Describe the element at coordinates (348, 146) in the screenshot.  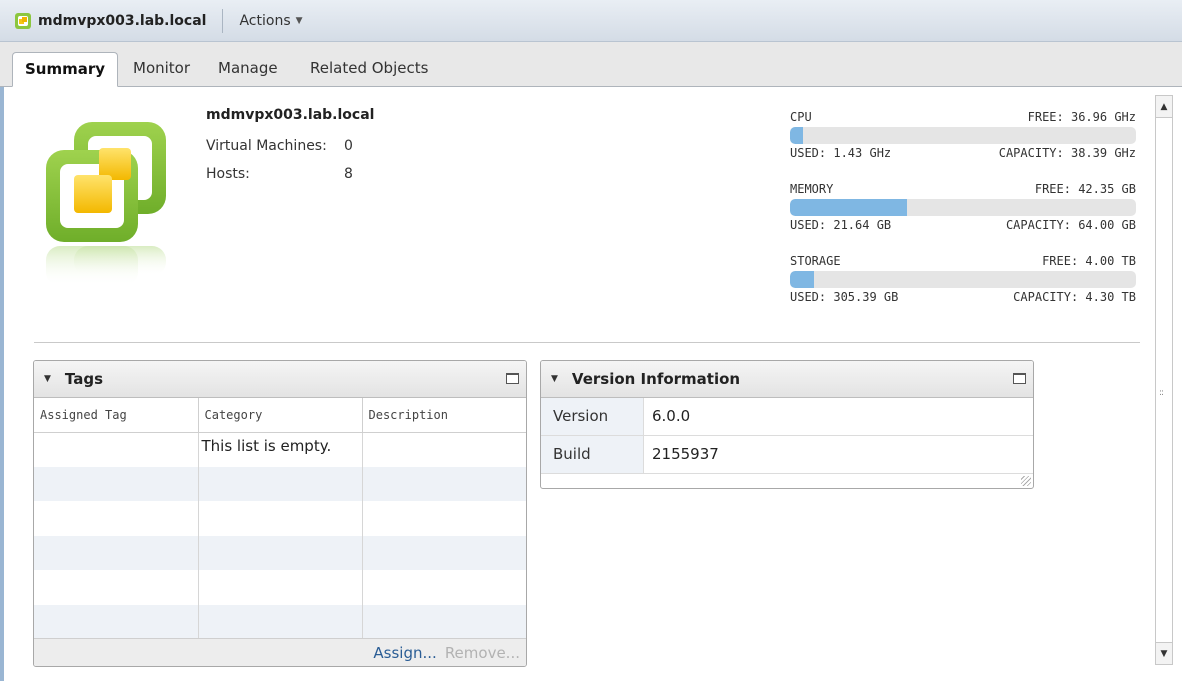
I see `vm-count-value: 0` at that location.